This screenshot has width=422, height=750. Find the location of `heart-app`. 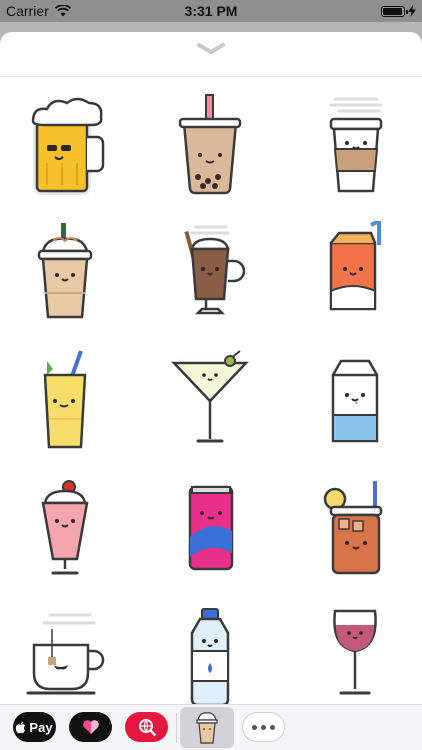

heart-app is located at coordinates (90, 727).